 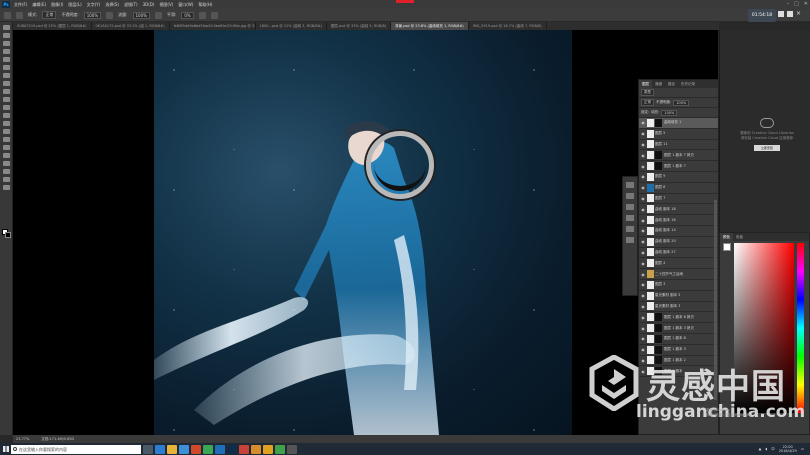 I want to click on mode-select: 正常, so click(x=49, y=15).